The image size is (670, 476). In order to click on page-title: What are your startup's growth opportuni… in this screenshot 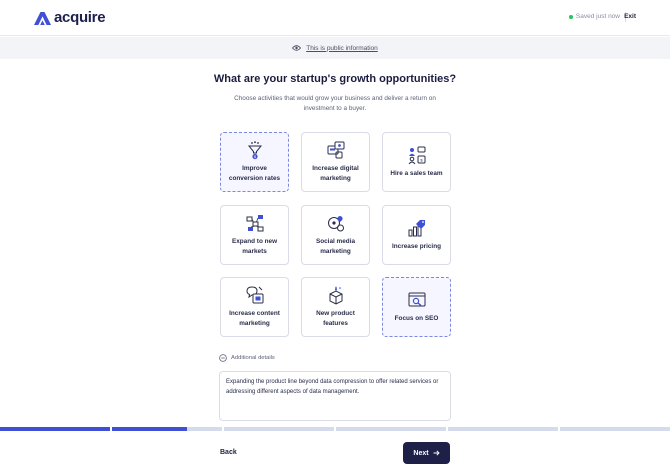, I will do `click(335, 79)`.